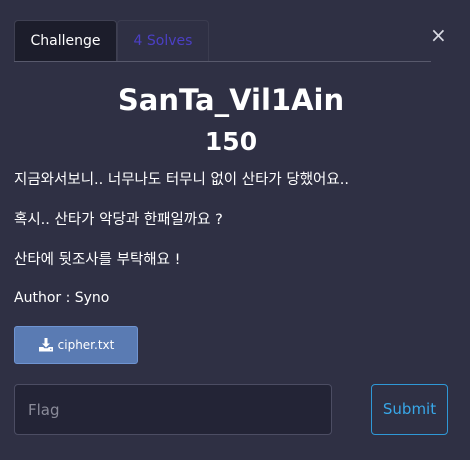 This screenshot has height=460, width=470. I want to click on tab-solves: 4 Solves, so click(163, 40).